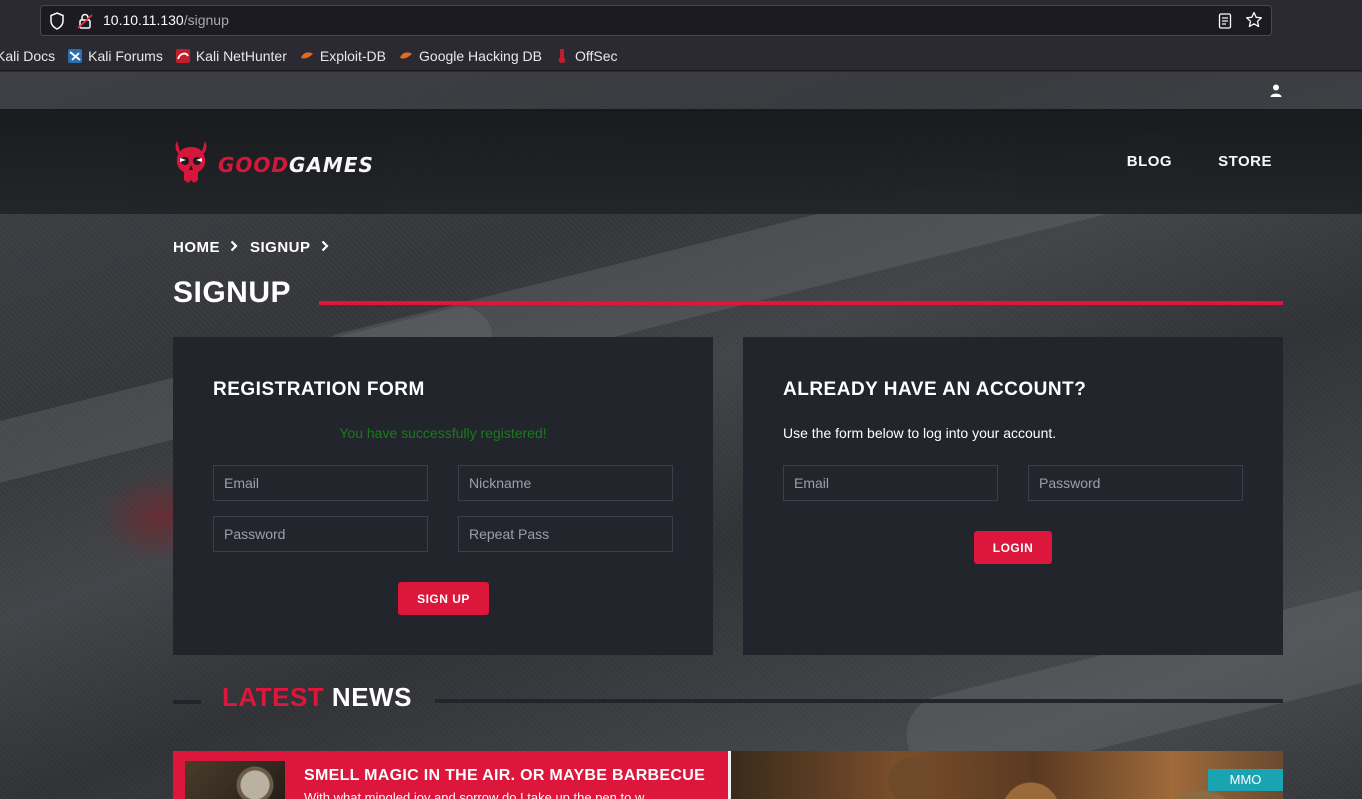 The width and height of the screenshot is (1362, 799). I want to click on register-nickname-input, so click(565, 483).